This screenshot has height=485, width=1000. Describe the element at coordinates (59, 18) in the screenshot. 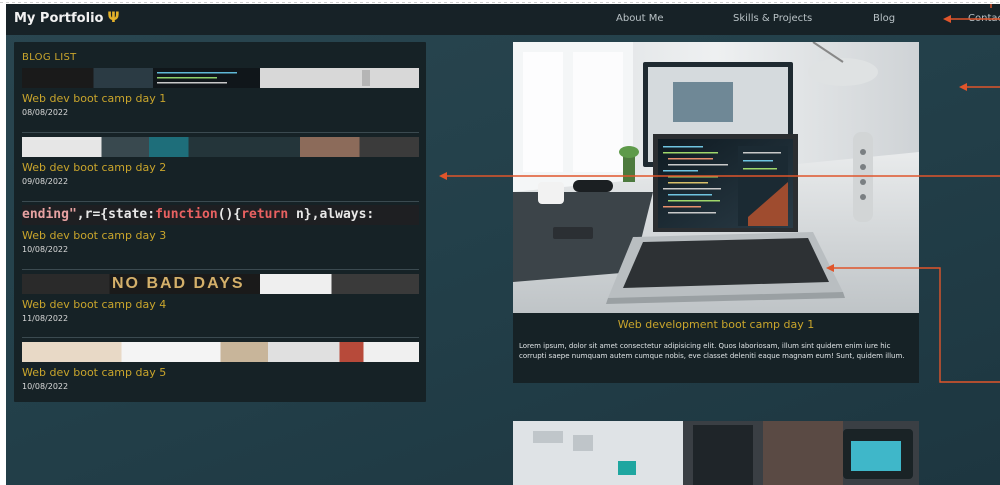

I see `brand-name: My Portfolio` at that location.